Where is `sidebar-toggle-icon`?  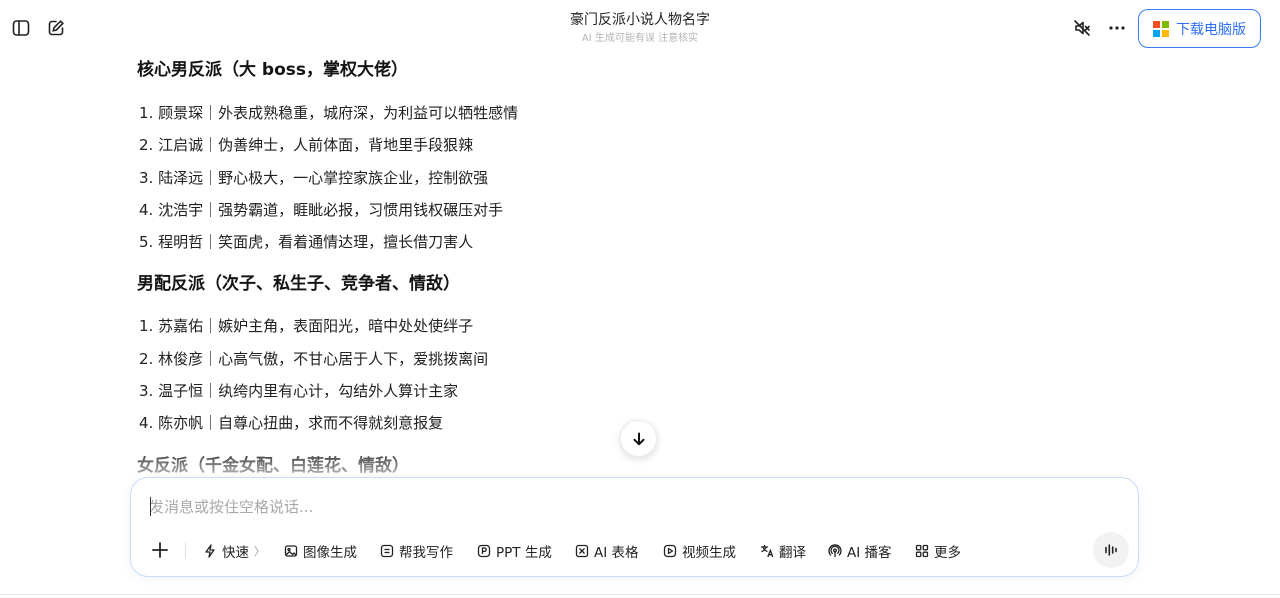
sidebar-toggle-icon is located at coordinates (21, 28).